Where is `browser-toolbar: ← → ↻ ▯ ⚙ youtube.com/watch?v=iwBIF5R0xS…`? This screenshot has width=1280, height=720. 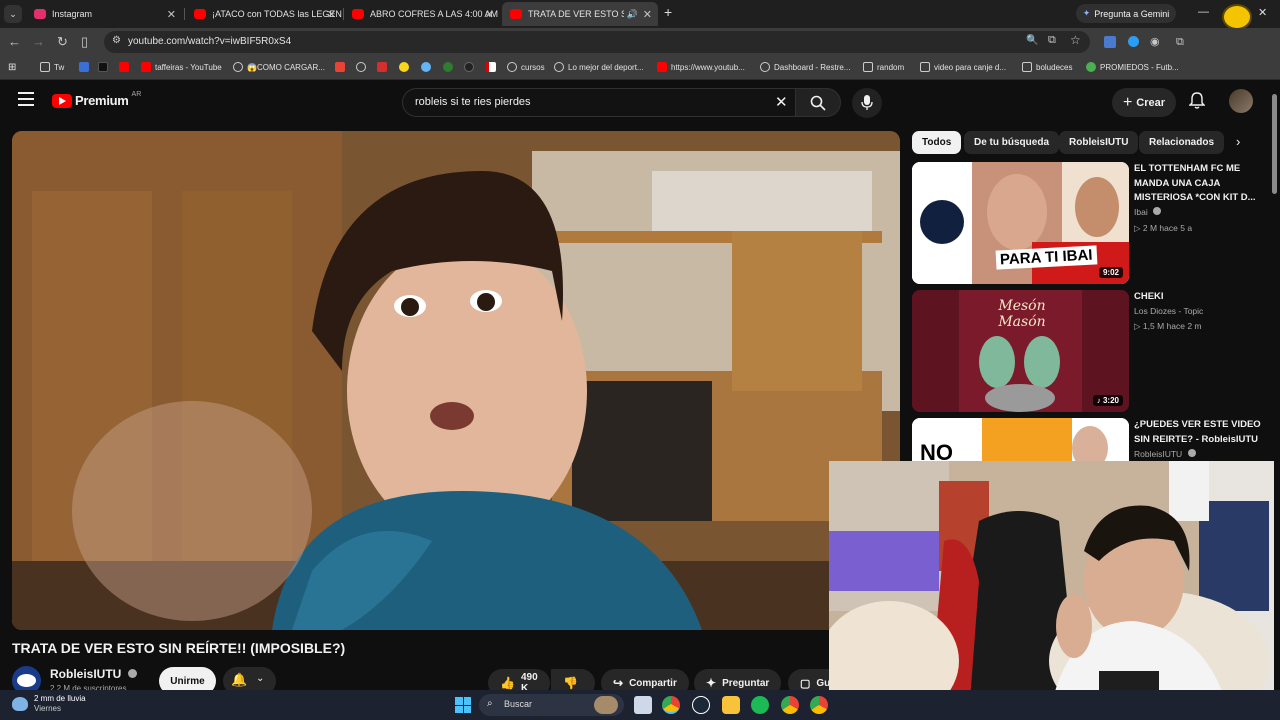 browser-toolbar: ← → ↻ ▯ ⚙ youtube.com/watch?v=iwBIF5R0xS… is located at coordinates (640, 42).